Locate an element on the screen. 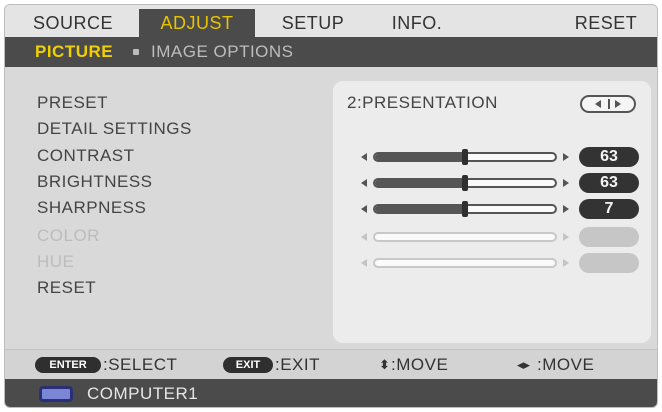 The image size is (662, 412). brightness-slider: 63 is located at coordinates (502, 183).